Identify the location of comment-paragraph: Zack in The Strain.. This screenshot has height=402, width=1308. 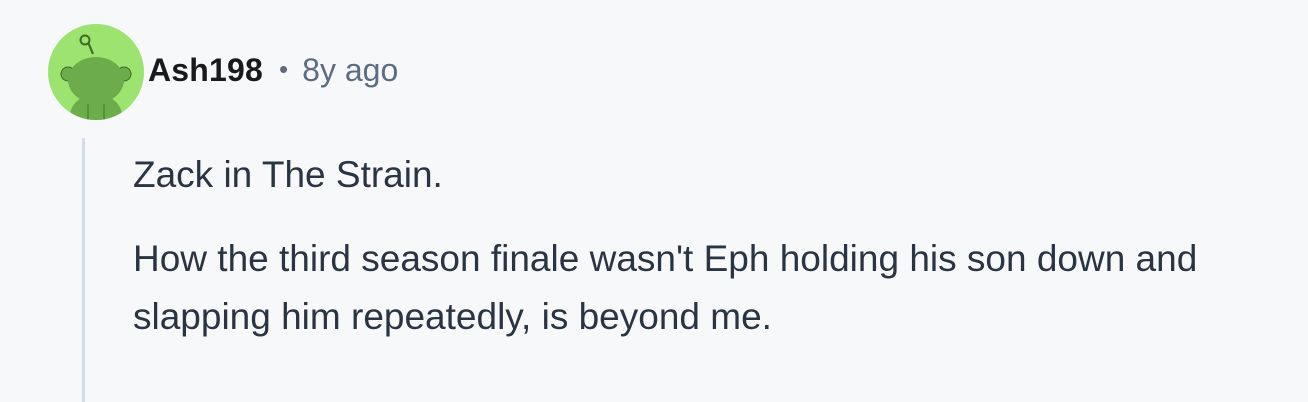
(288, 174).